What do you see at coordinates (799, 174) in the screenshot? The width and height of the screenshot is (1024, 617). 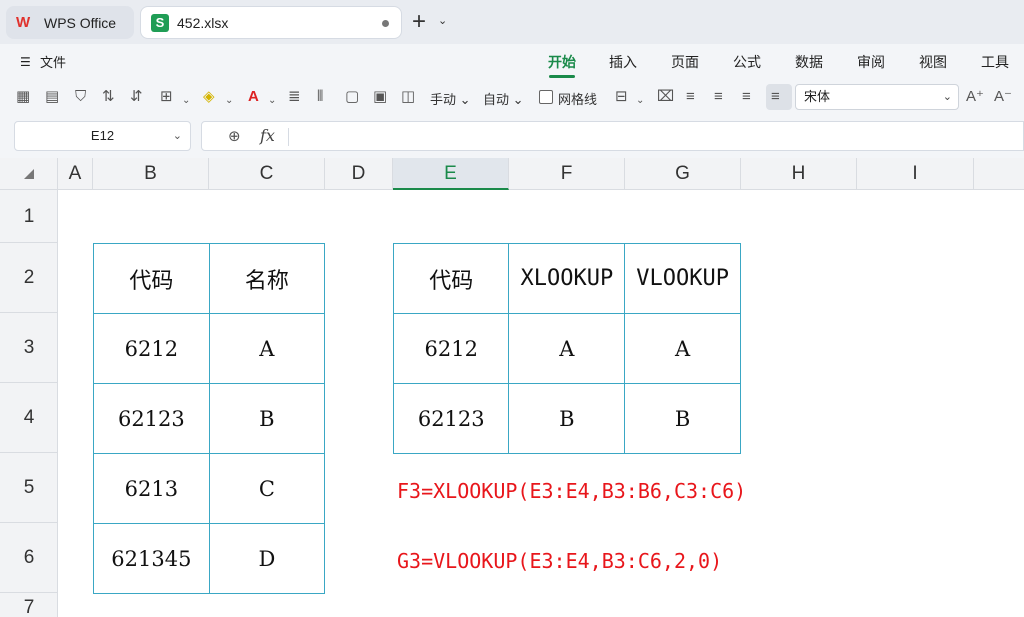 I see `column-header-h: H` at bounding box center [799, 174].